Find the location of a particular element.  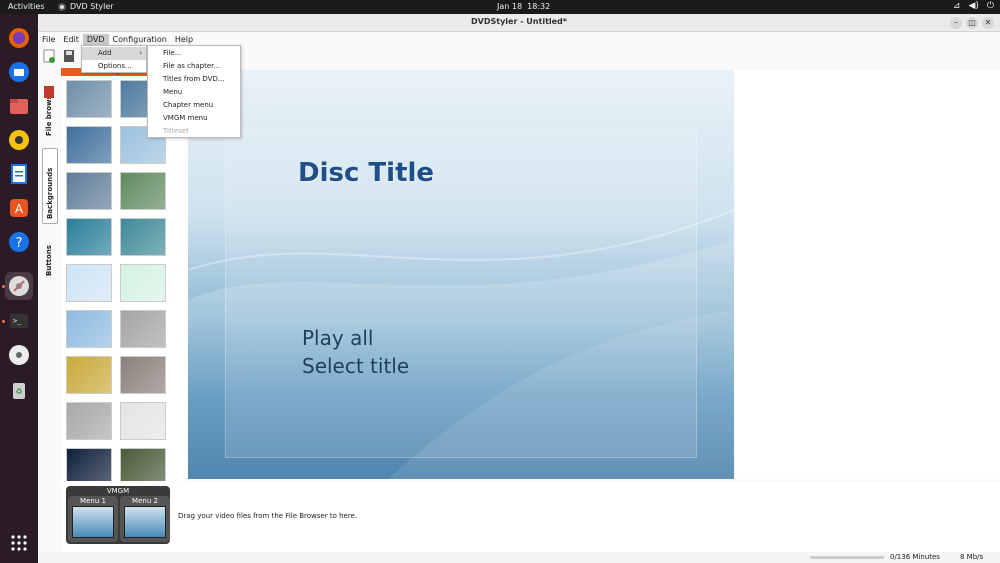

dvdstyler-dock-icon is located at coordinates (19, 286).